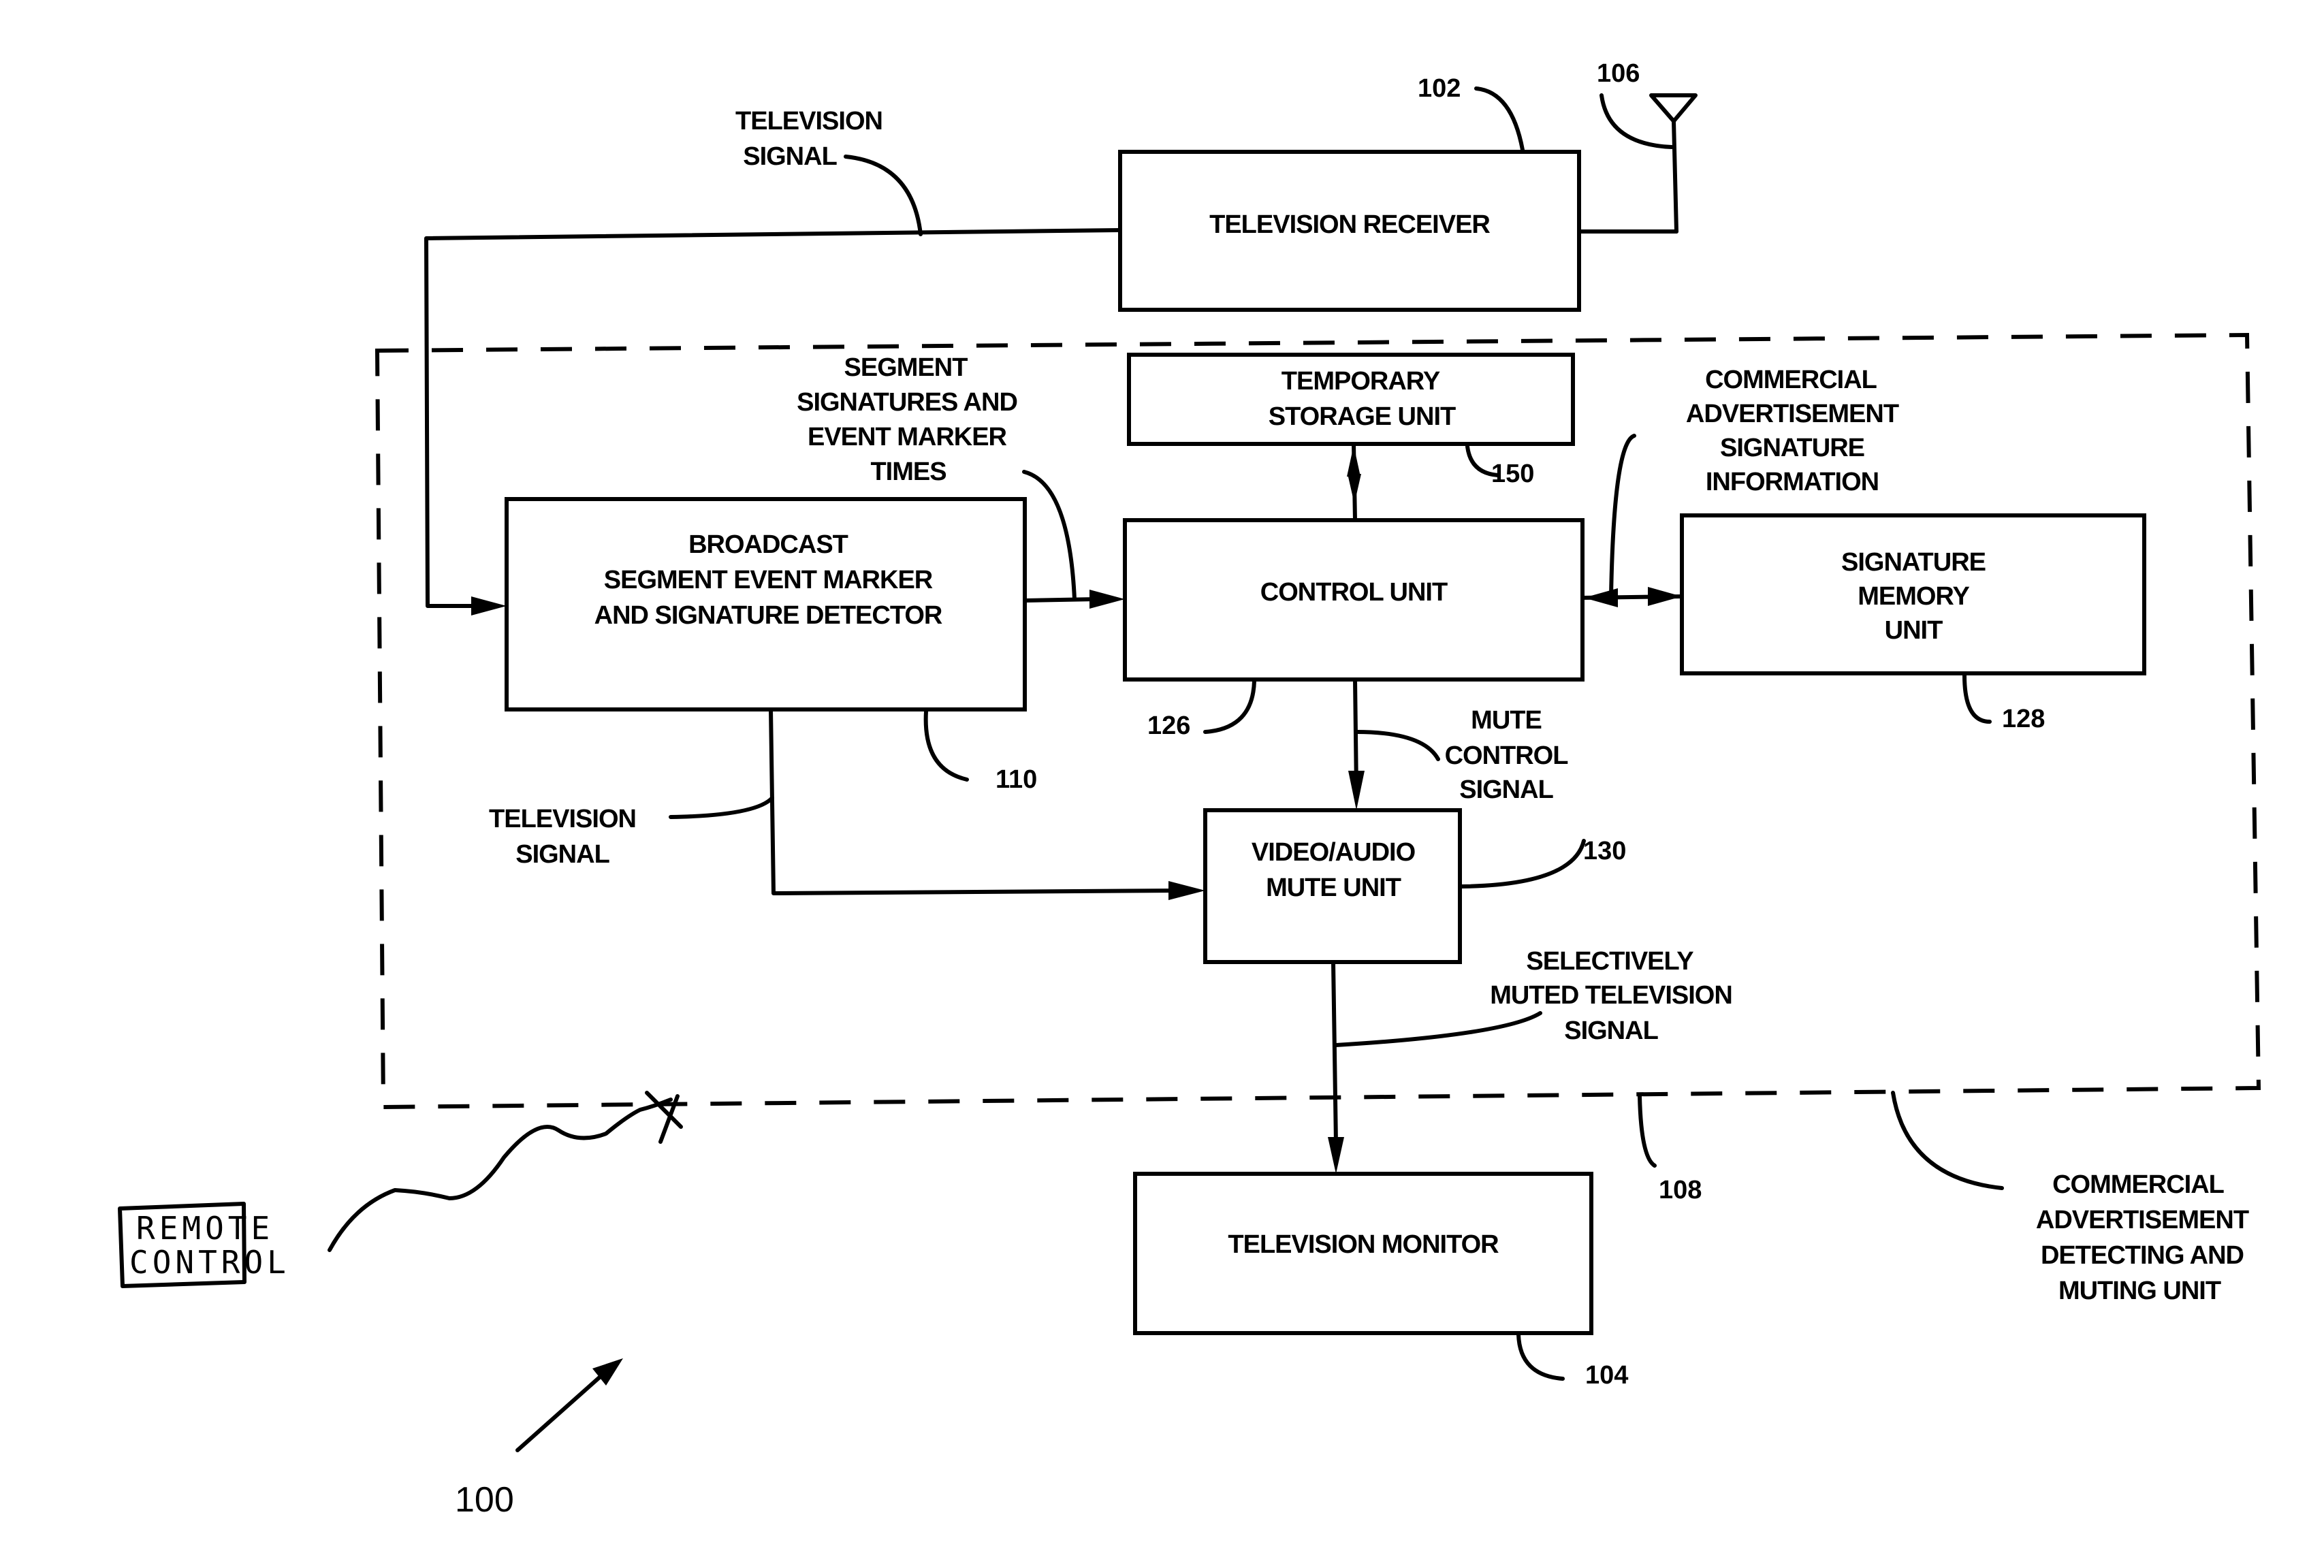  What do you see at coordinates (2142, 1255) in the screenshot?
I see `unit-label-line3: DETECTING AND` at bounding box center [2142, 1255].